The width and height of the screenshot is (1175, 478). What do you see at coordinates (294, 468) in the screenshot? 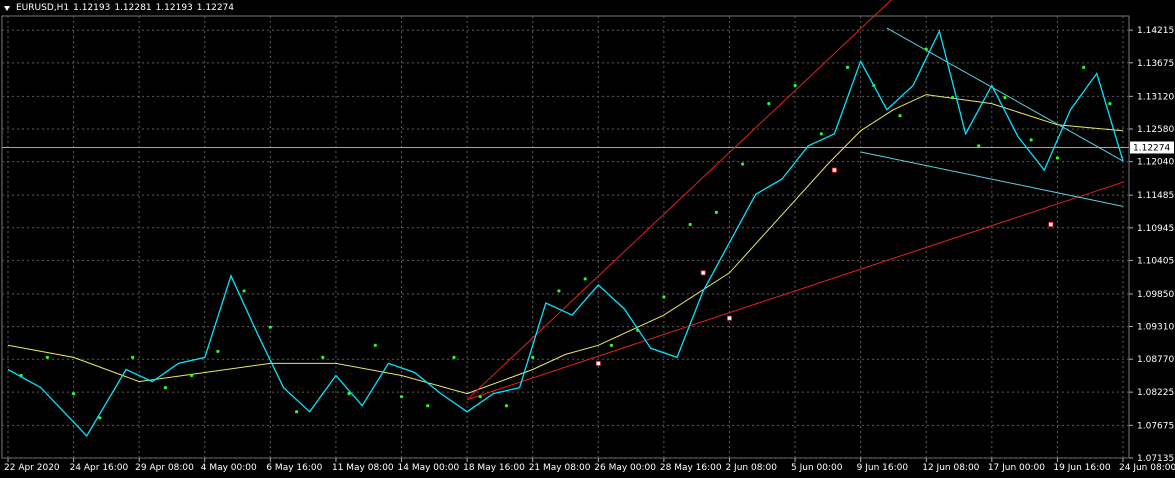
I see `x-tick-label: 6 May 16:00` at bounding box center [294, 468].